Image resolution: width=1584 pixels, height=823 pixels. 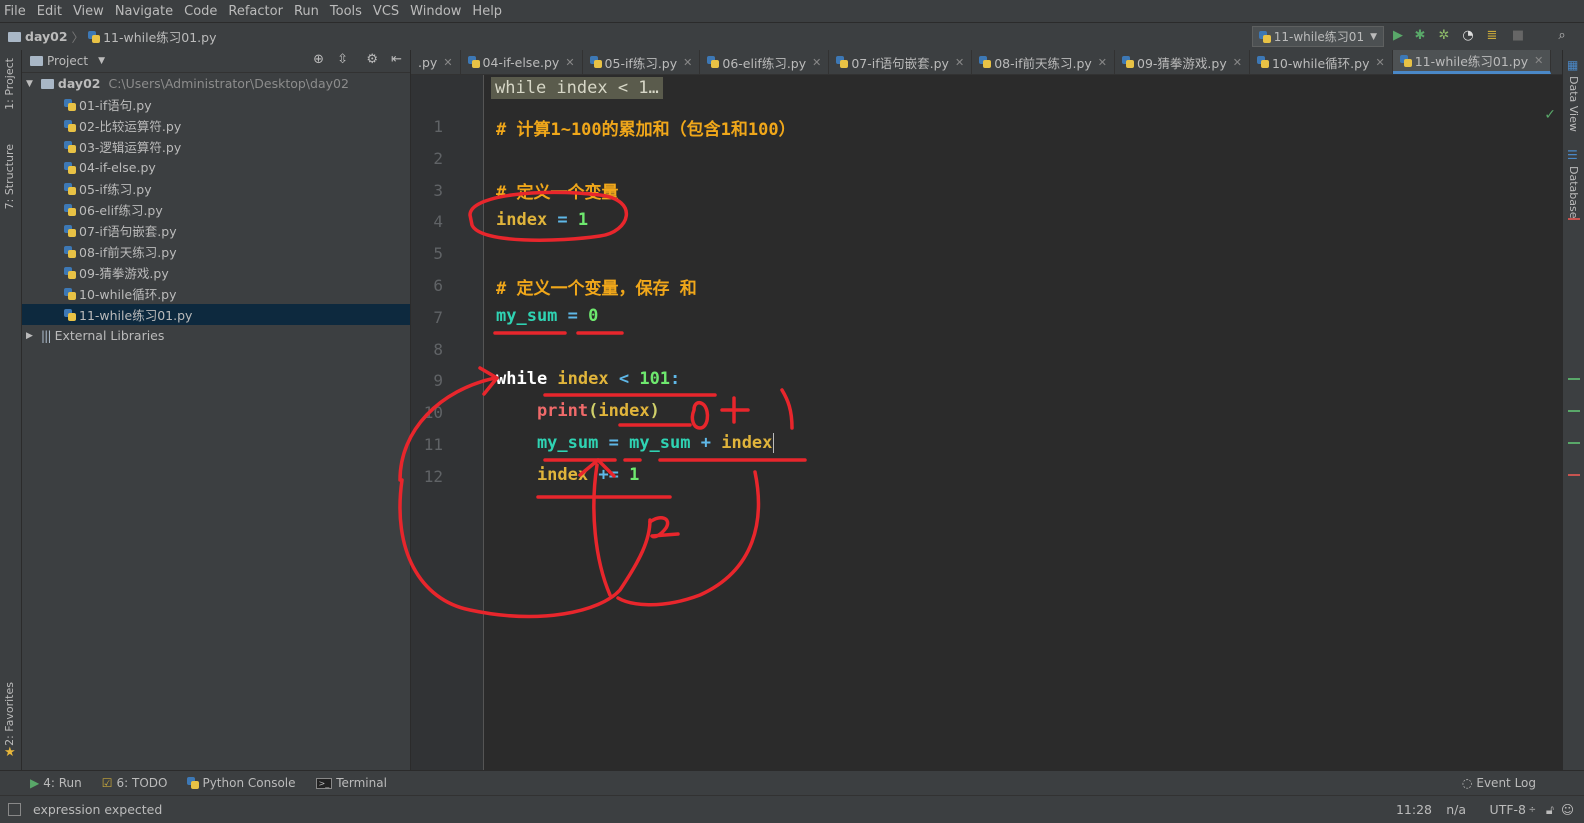 I want to click on debug-icon: ✱, so click(x=1420, y=36).